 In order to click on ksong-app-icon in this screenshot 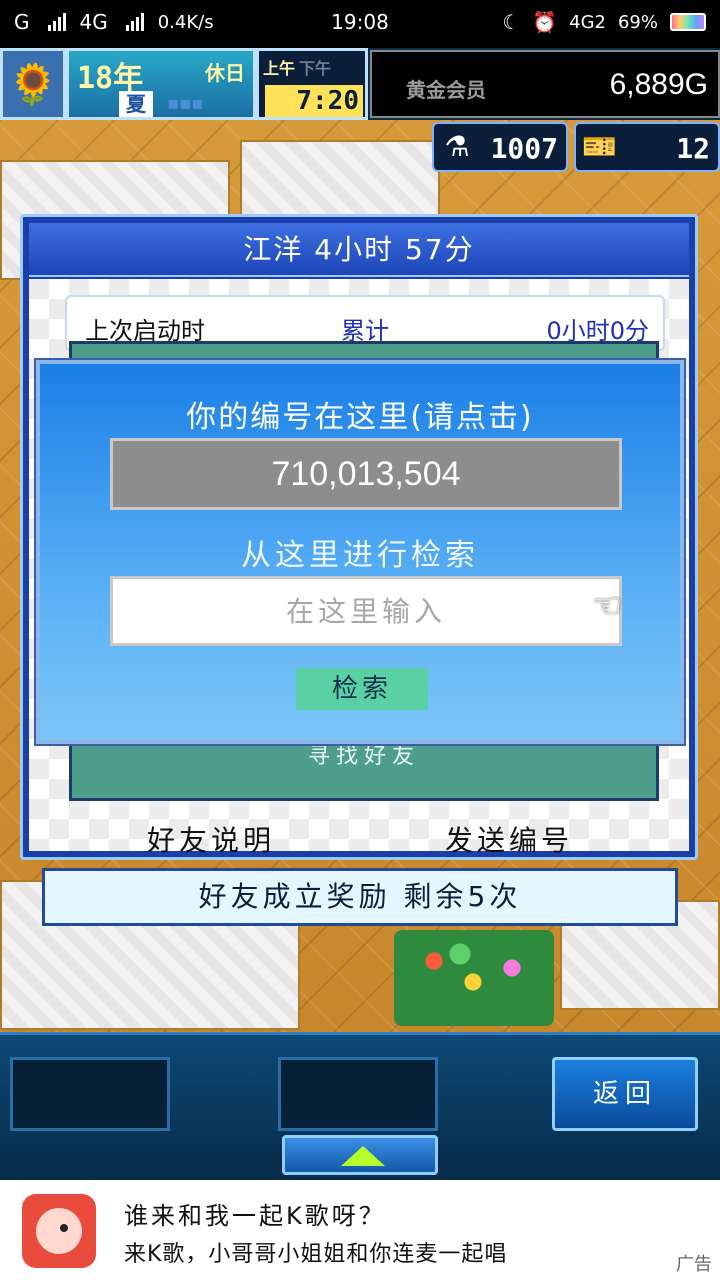, I will do `click(59, 1231)`.